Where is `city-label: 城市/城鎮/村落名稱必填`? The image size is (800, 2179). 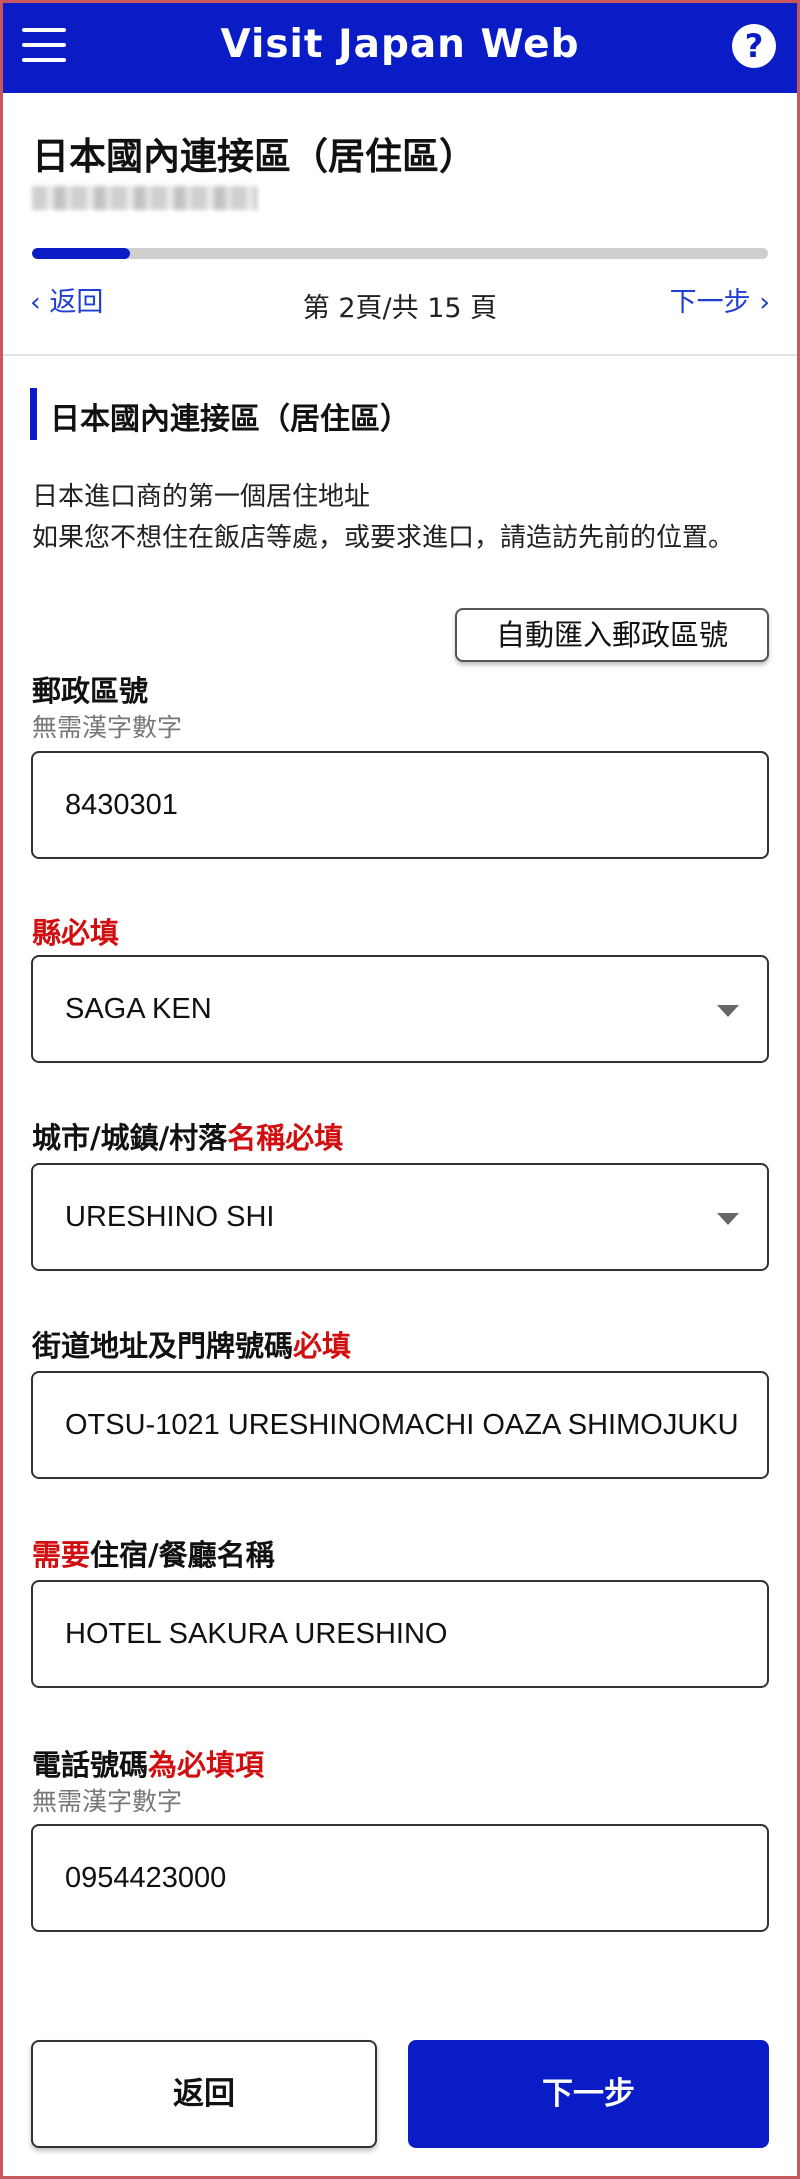 city-label: 城市/城鎮/村落名稱必填 is located at coordinates (187, 1136).